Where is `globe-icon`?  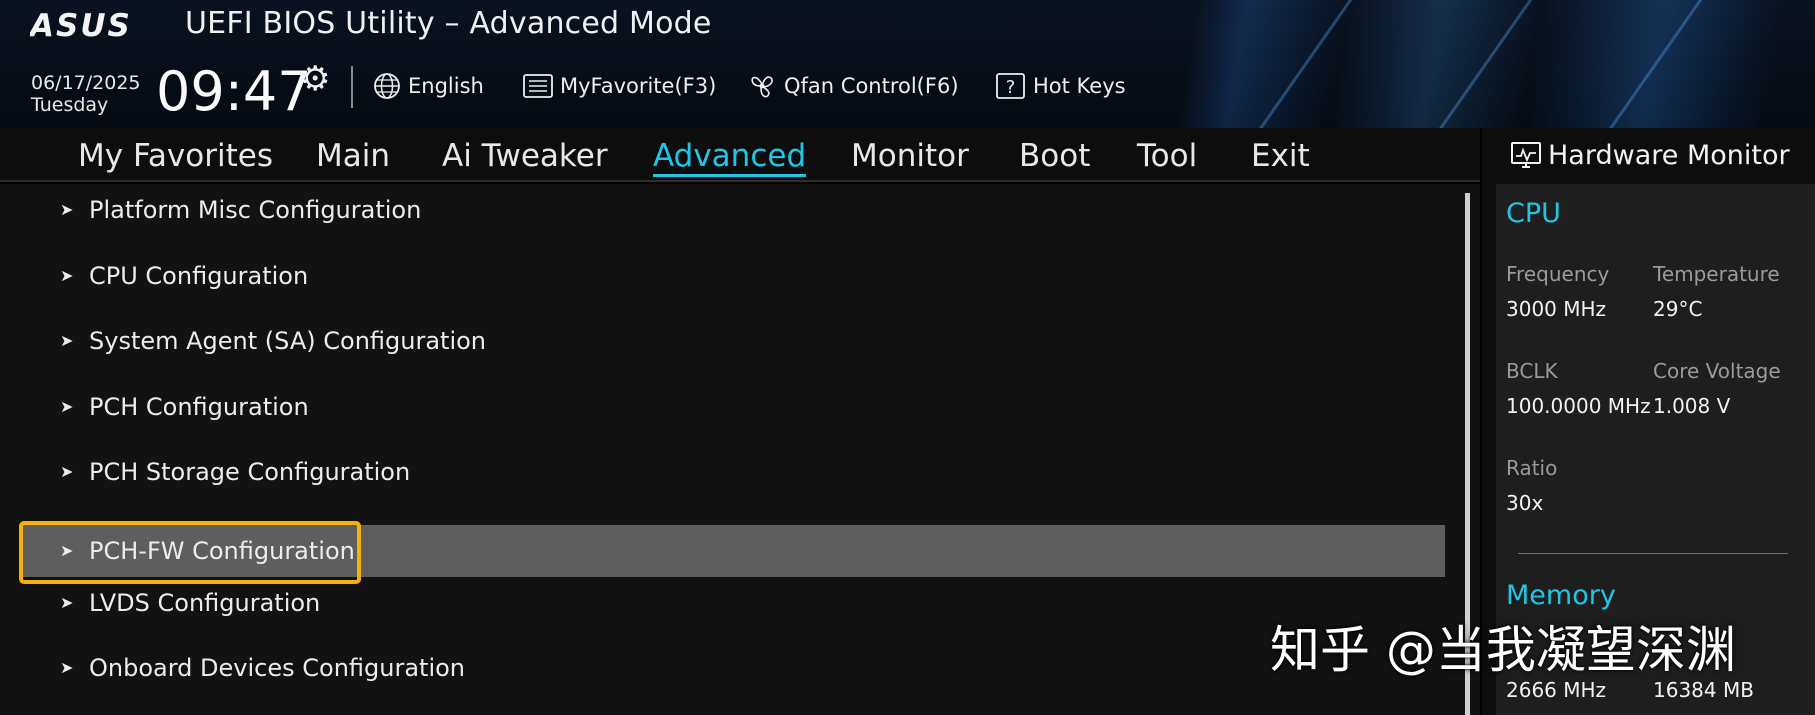 globe-icon is located at coordinates (387, 86).